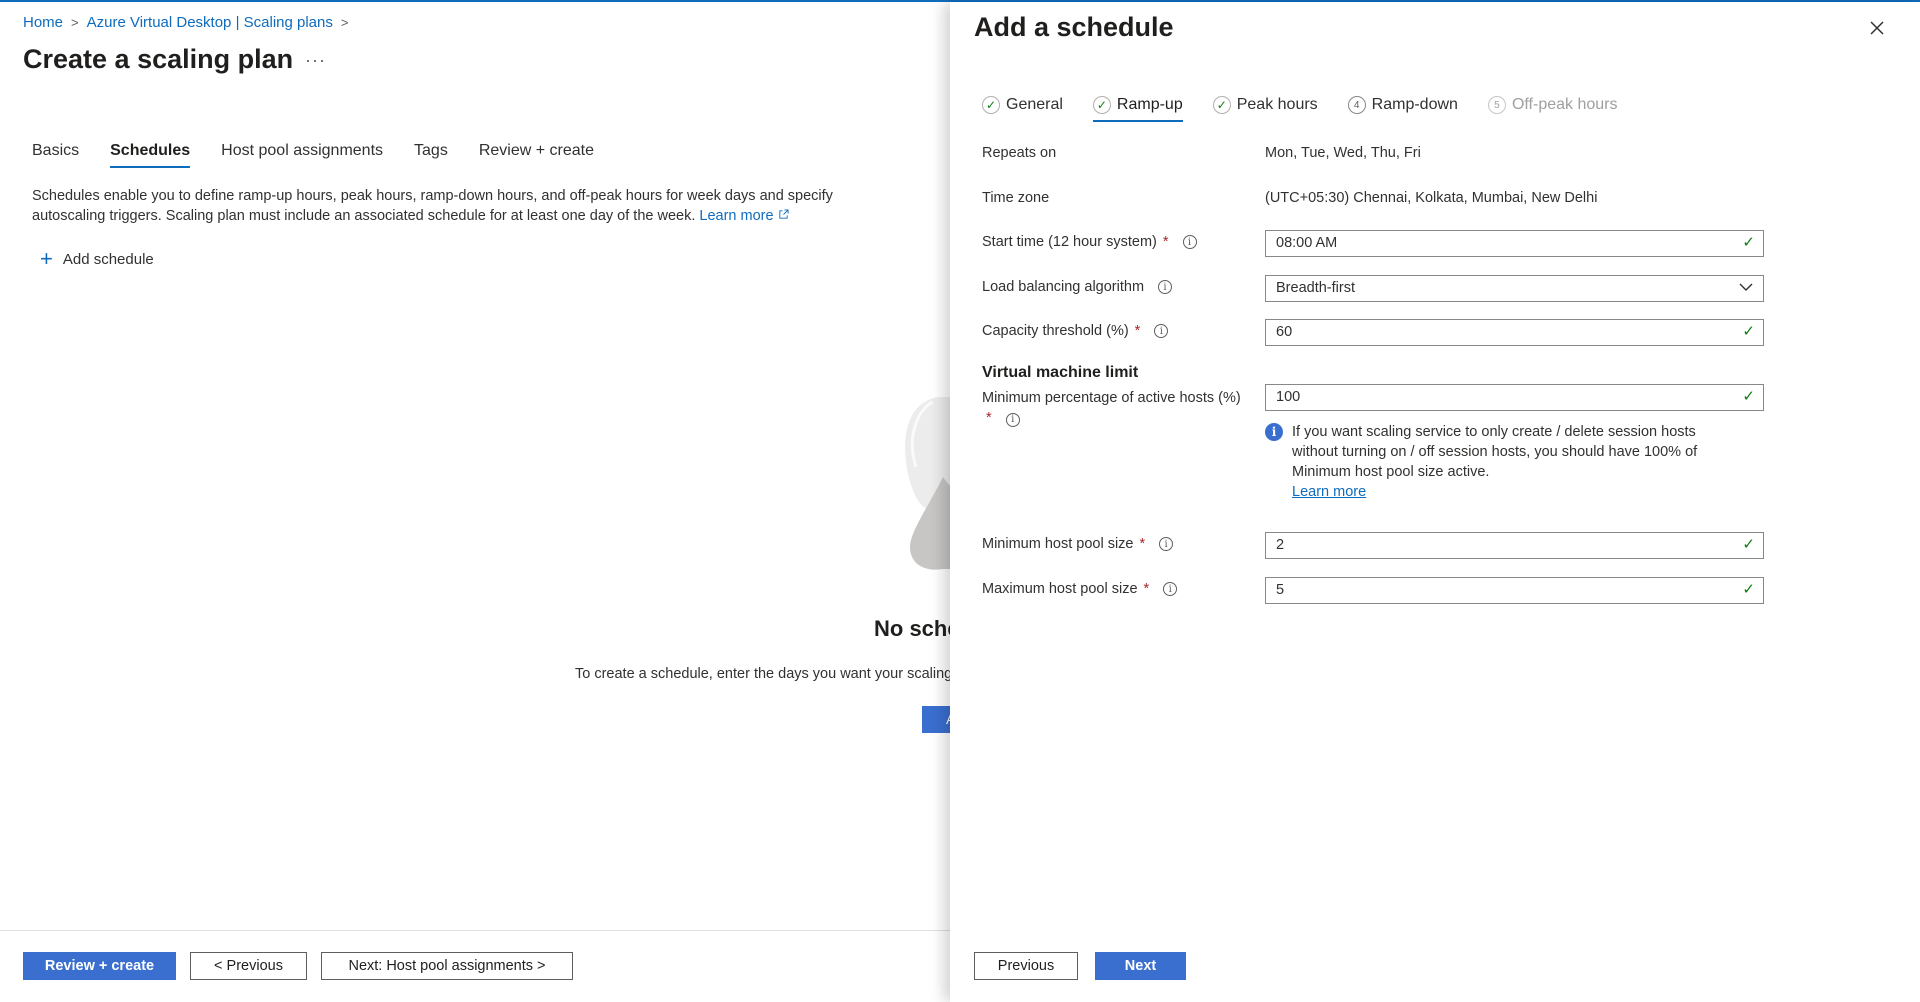 The image size is (1920, 1002). What do you see at coordinates (1315, 288) in the screenshot?
I see `load-balancing-value: Breadth-first` at bounding box center [1315, 288].